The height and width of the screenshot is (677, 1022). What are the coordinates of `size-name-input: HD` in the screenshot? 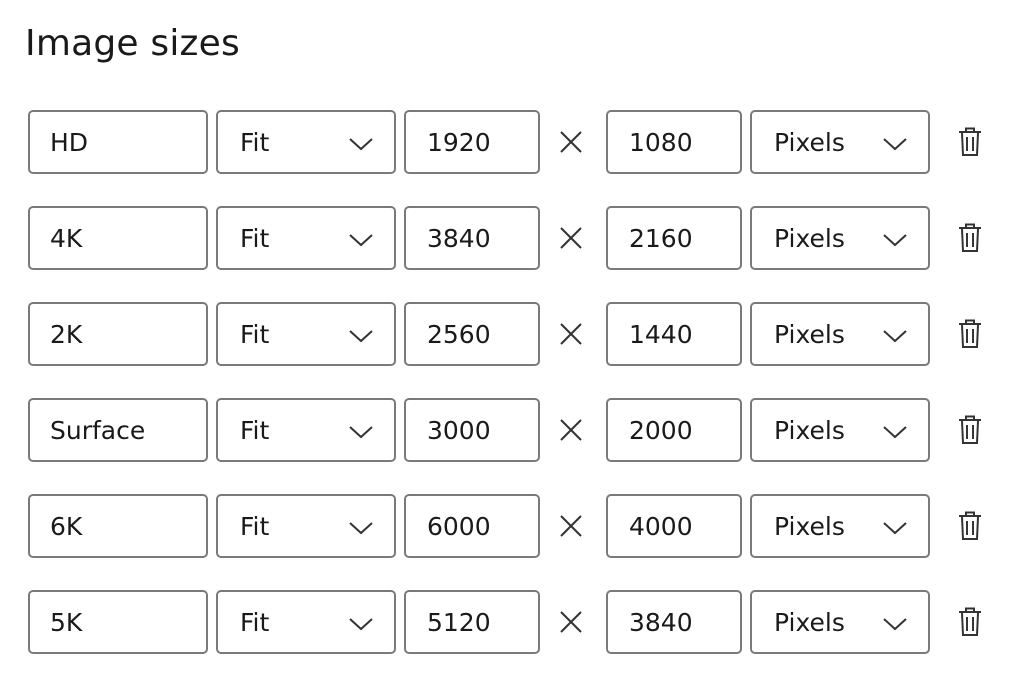 It's located at (118, 142).